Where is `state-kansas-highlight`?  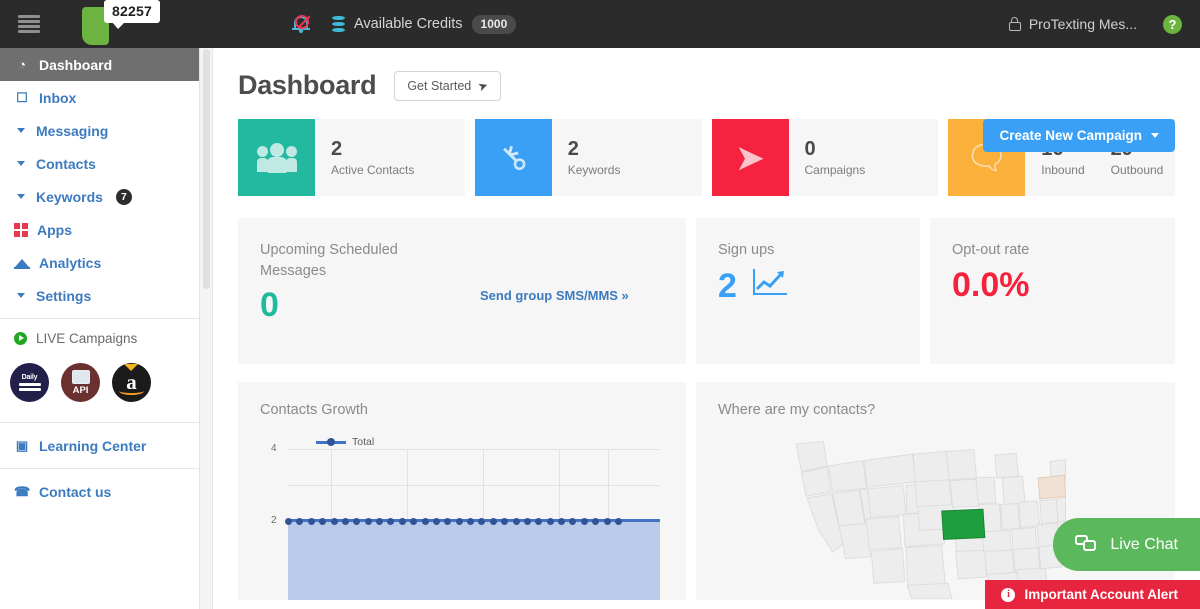 state-kansas-highlight is located at coordinates (963, 524).